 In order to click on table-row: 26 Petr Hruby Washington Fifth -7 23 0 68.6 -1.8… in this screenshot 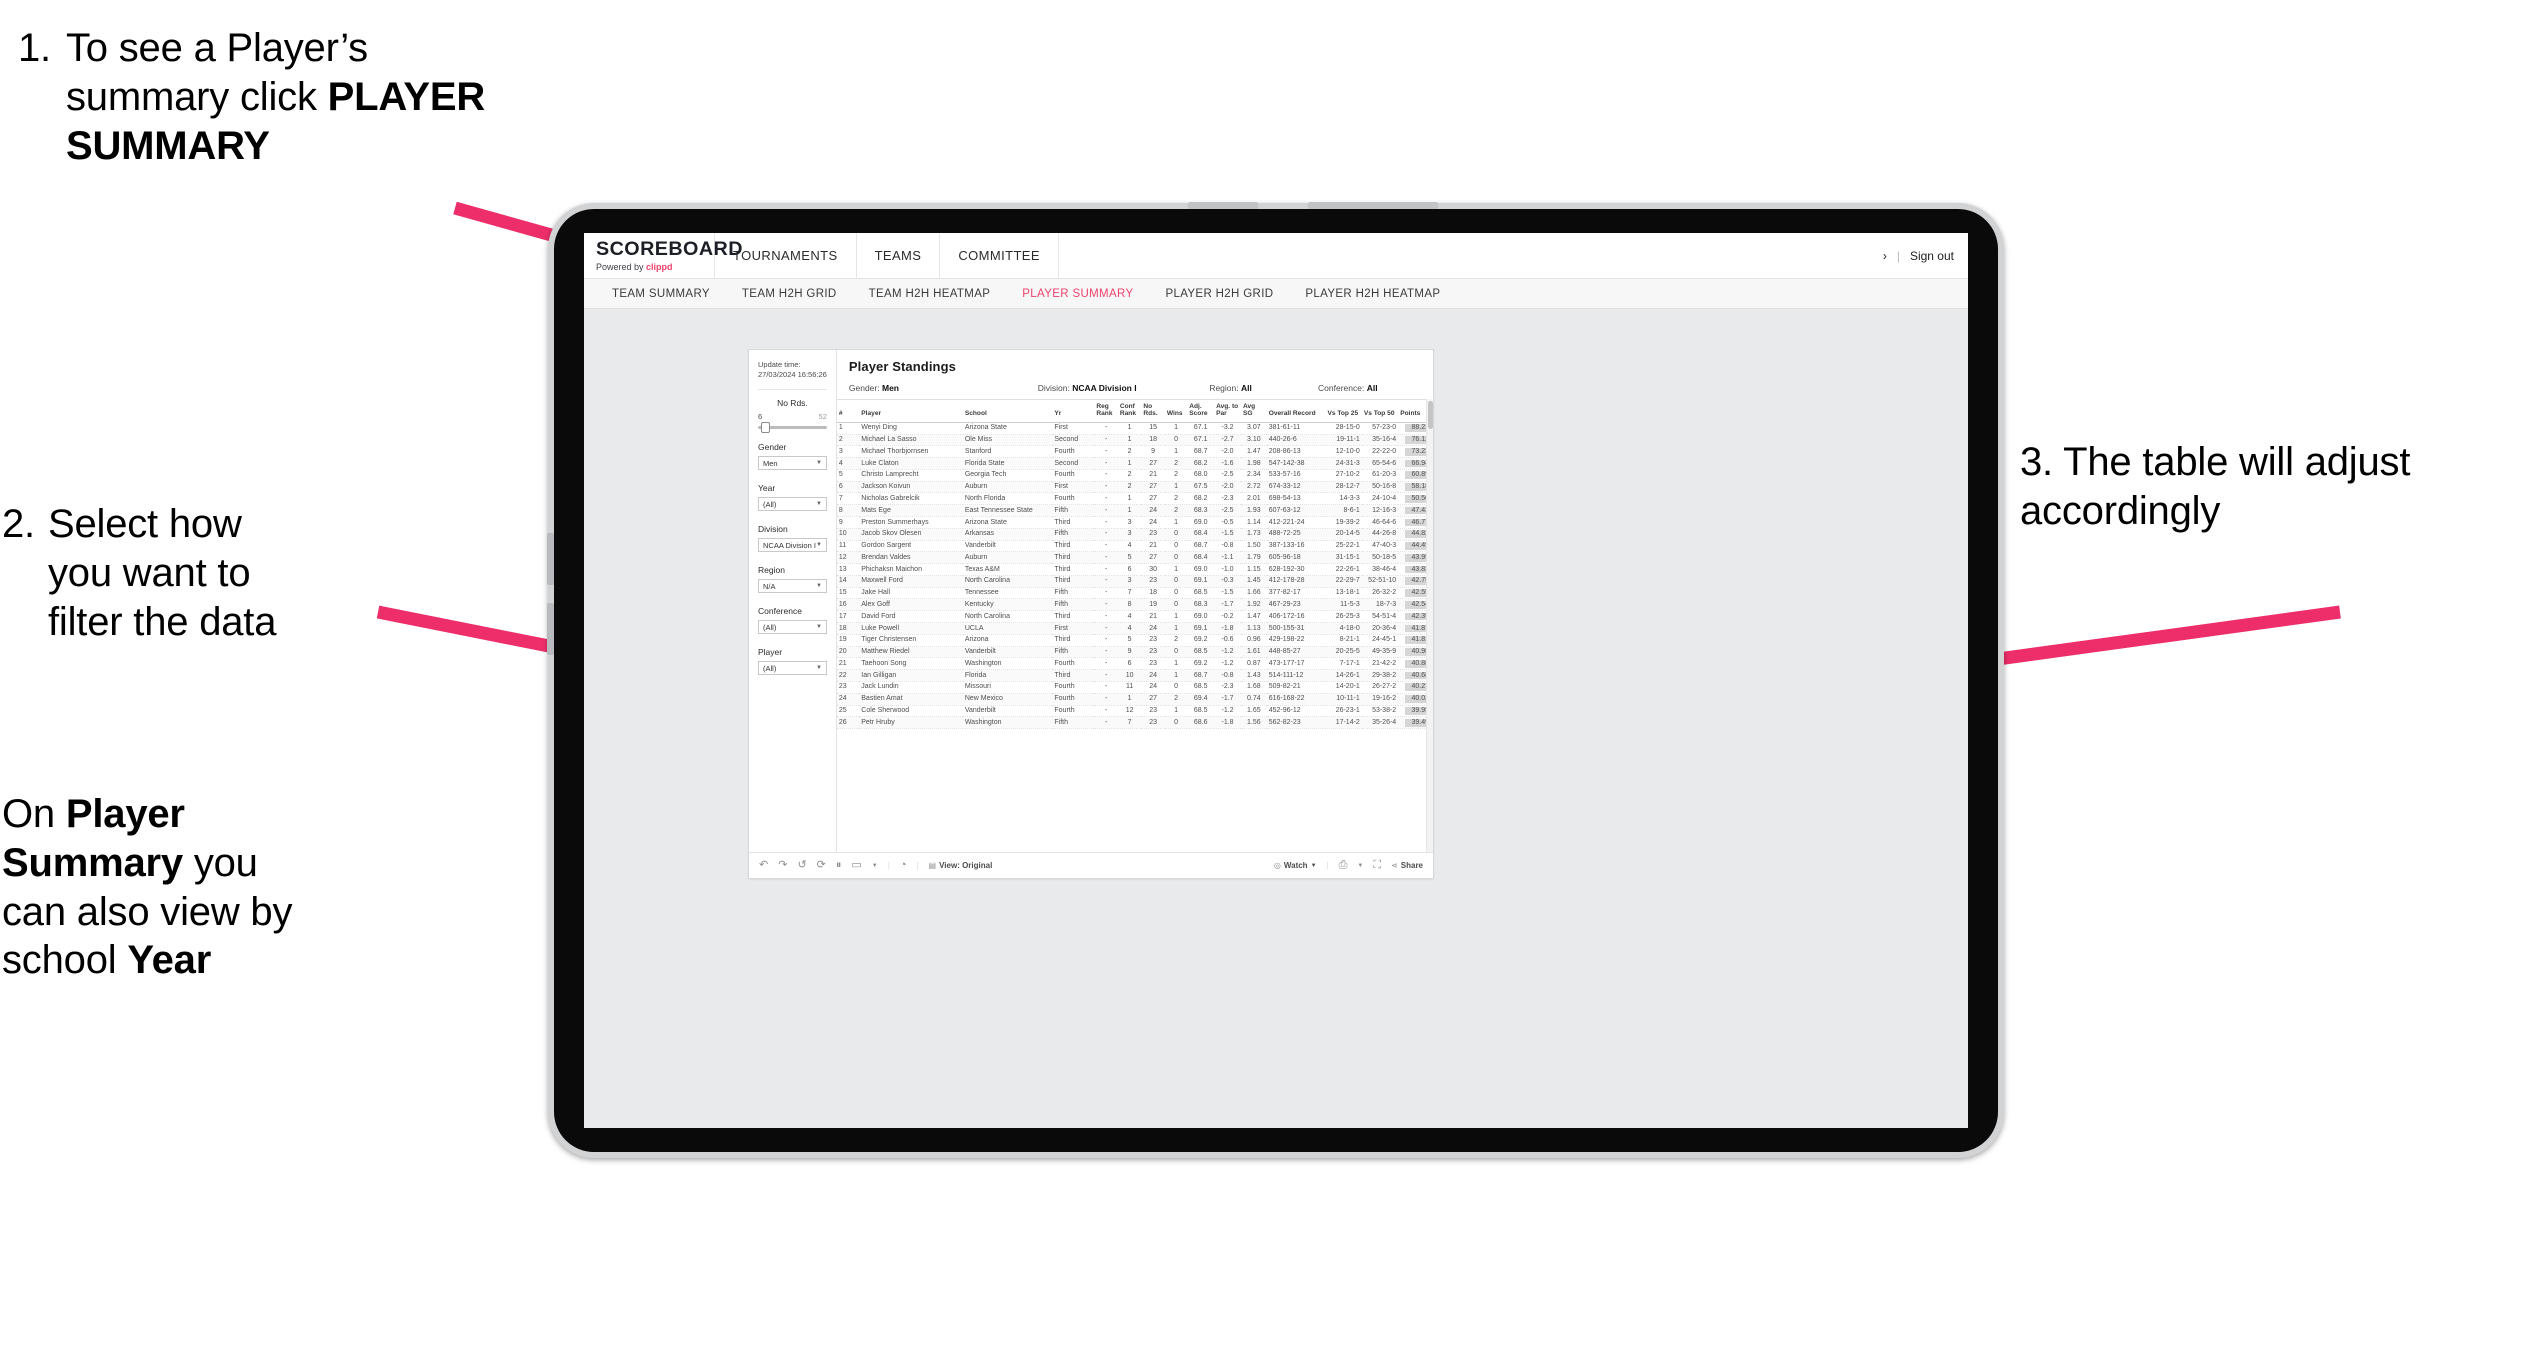, I will do `click(1135, 723)`.